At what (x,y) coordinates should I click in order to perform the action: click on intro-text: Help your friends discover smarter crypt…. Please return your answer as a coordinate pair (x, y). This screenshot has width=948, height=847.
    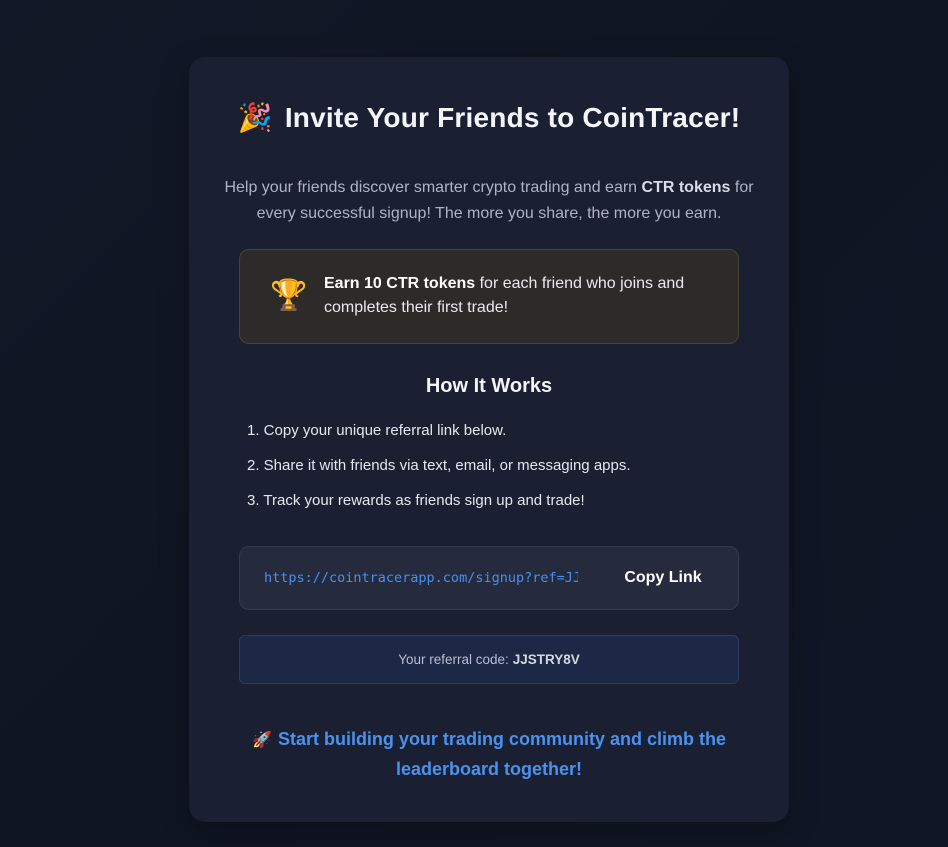
    Looking at the image, I should click on (489, 201).